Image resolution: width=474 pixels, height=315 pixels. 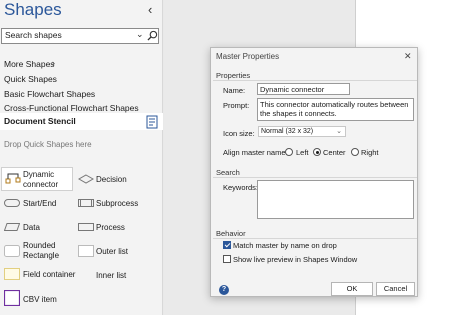 What do you see at coordinates (228, 172) in the screenshot?
I see `search-section-label: Search` at bounding box center [228, 172].